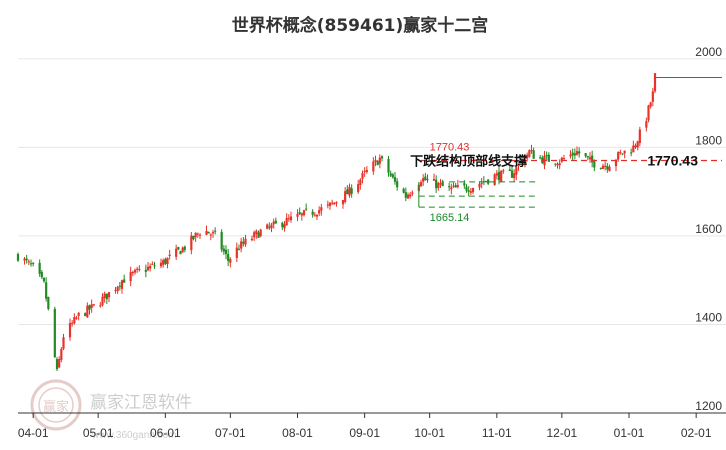  What do you see at coordinates (497, 433) in the screenshot?
I see `x-tick-label: 11-01` at bounding box center [497, 433].